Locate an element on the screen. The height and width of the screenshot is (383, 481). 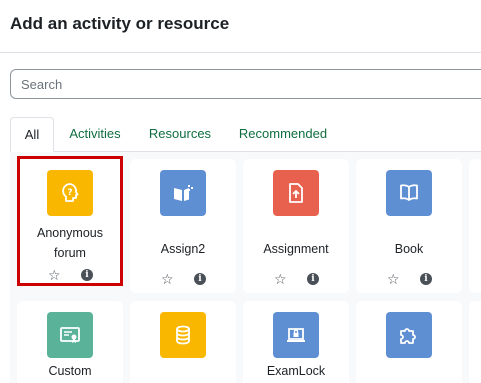
module-card-database is located at coordinates (183, 342).